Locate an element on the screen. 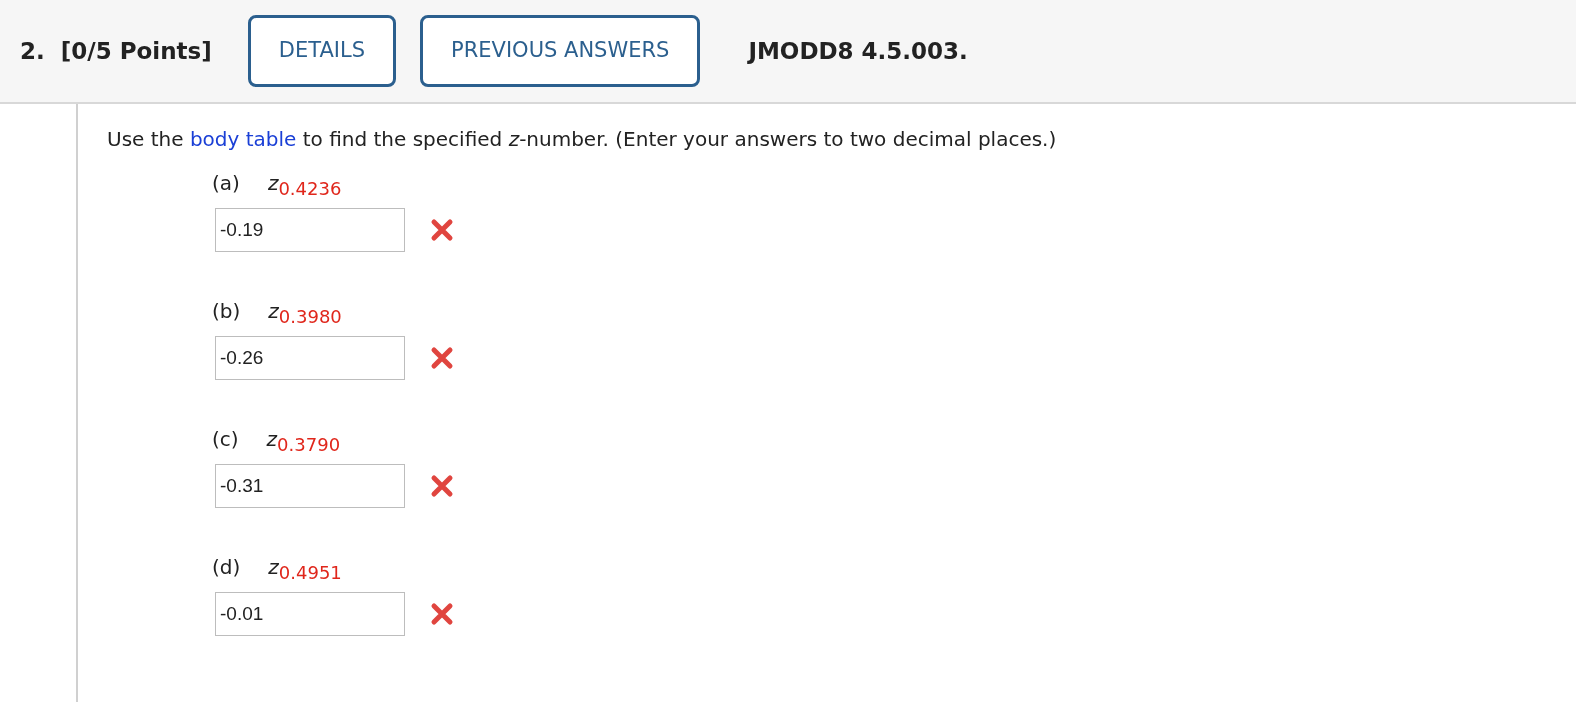 The width and height of the screenshot is (1576, 702). instruction-text: Use the body table to find the specified z-number. (Enter your answers to two decimal places.) is located at coordinates (582, 139).